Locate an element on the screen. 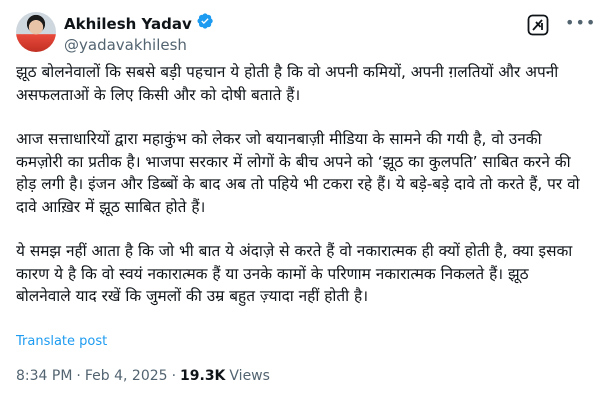  author-handle: @yadavakhilesh is located at coordinates (139, 45).